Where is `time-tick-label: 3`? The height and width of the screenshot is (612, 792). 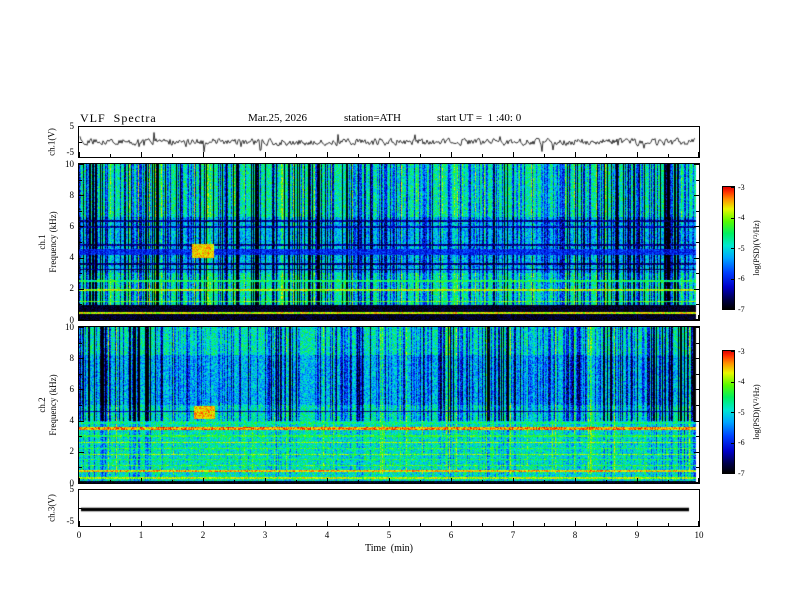 time-tick-label: 3 is located at coordinates (265, 535).